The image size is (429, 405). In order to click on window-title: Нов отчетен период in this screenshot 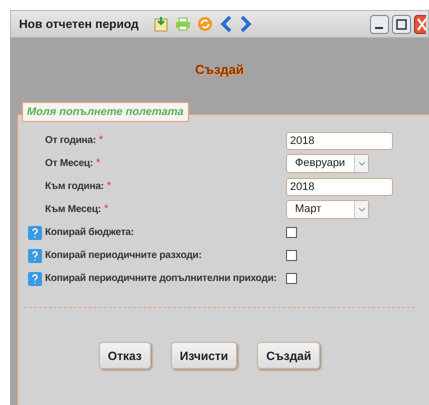, I will do `click(79, 24)`.